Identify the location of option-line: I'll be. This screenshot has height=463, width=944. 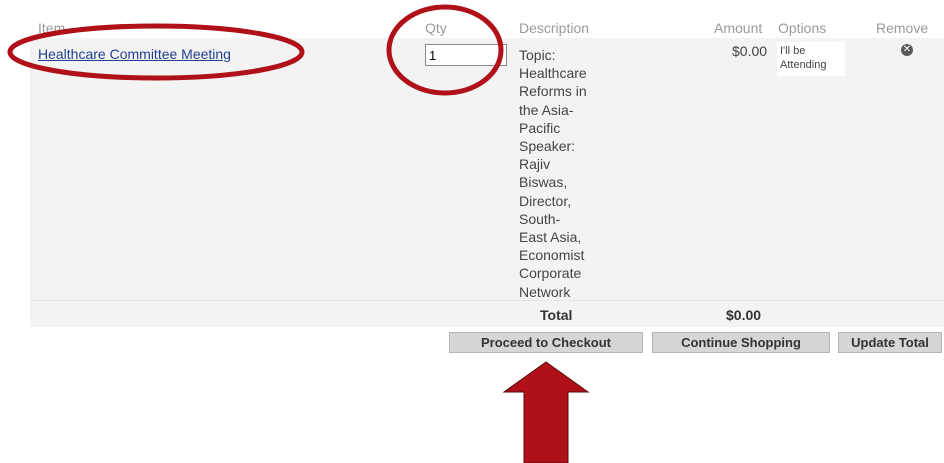
(793, 51).